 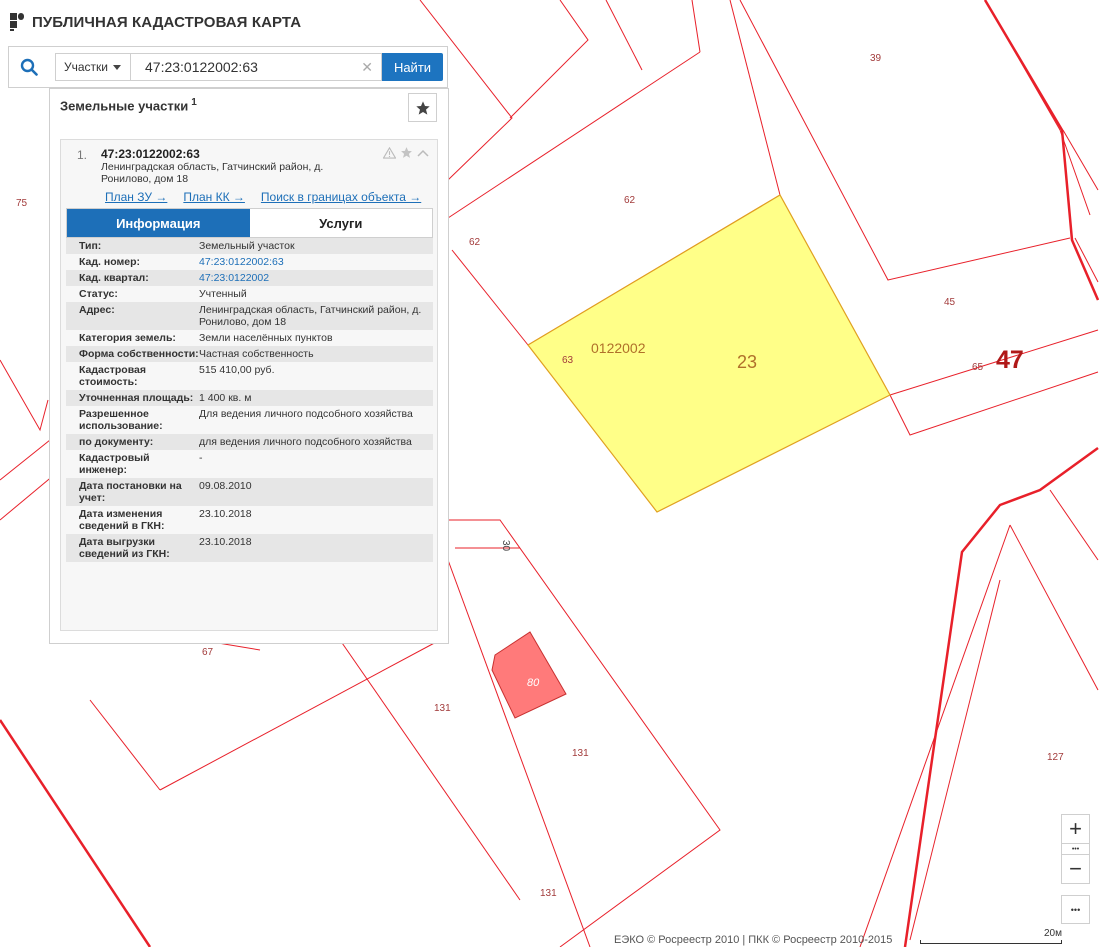 What do you see at coordinates (993, 937) in the screenshot?
I see `scale-bar: 20м` at bounding box center [993, 937].